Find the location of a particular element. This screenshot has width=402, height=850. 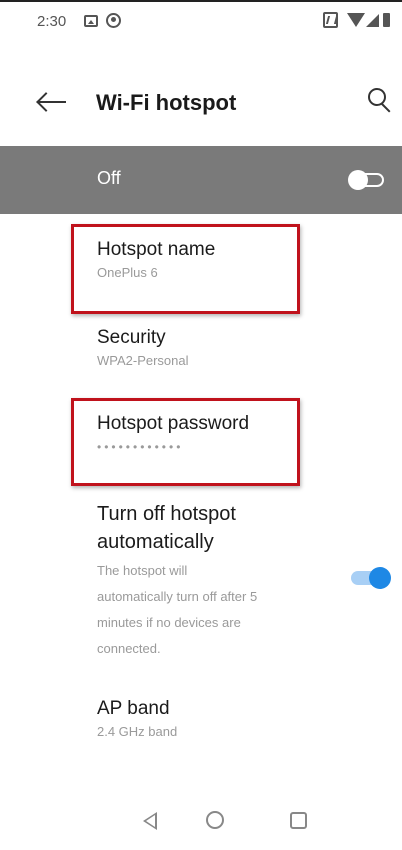

setting-desc-line-1: The hotspot will is located at coordinates (142, 570).